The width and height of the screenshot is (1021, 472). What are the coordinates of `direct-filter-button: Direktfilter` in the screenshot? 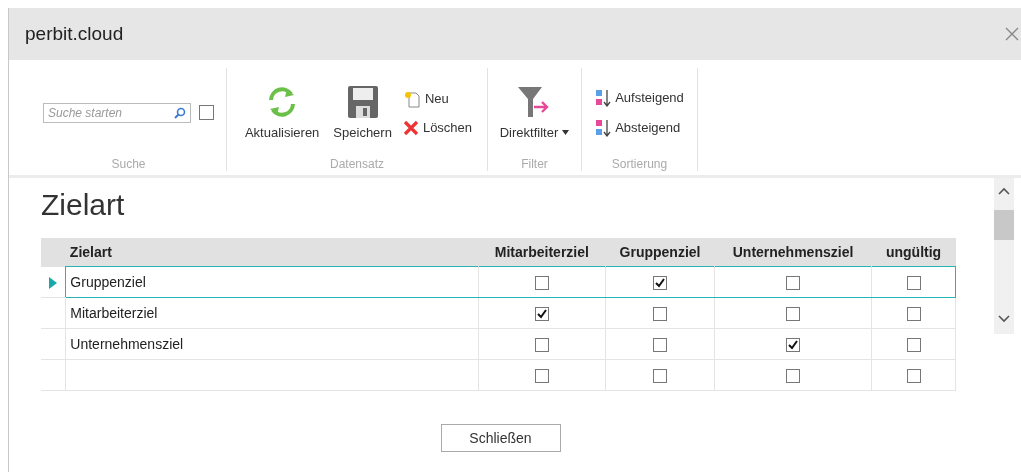 It's located at (534, 112).